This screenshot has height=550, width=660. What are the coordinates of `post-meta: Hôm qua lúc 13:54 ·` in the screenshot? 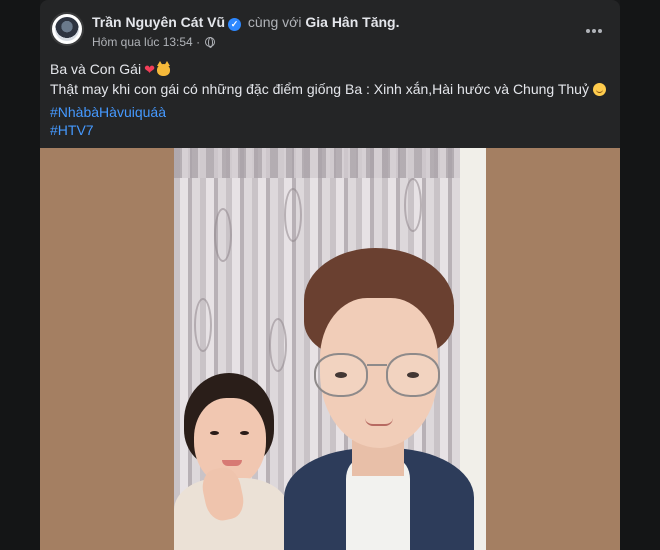 It's located at (154, 42).